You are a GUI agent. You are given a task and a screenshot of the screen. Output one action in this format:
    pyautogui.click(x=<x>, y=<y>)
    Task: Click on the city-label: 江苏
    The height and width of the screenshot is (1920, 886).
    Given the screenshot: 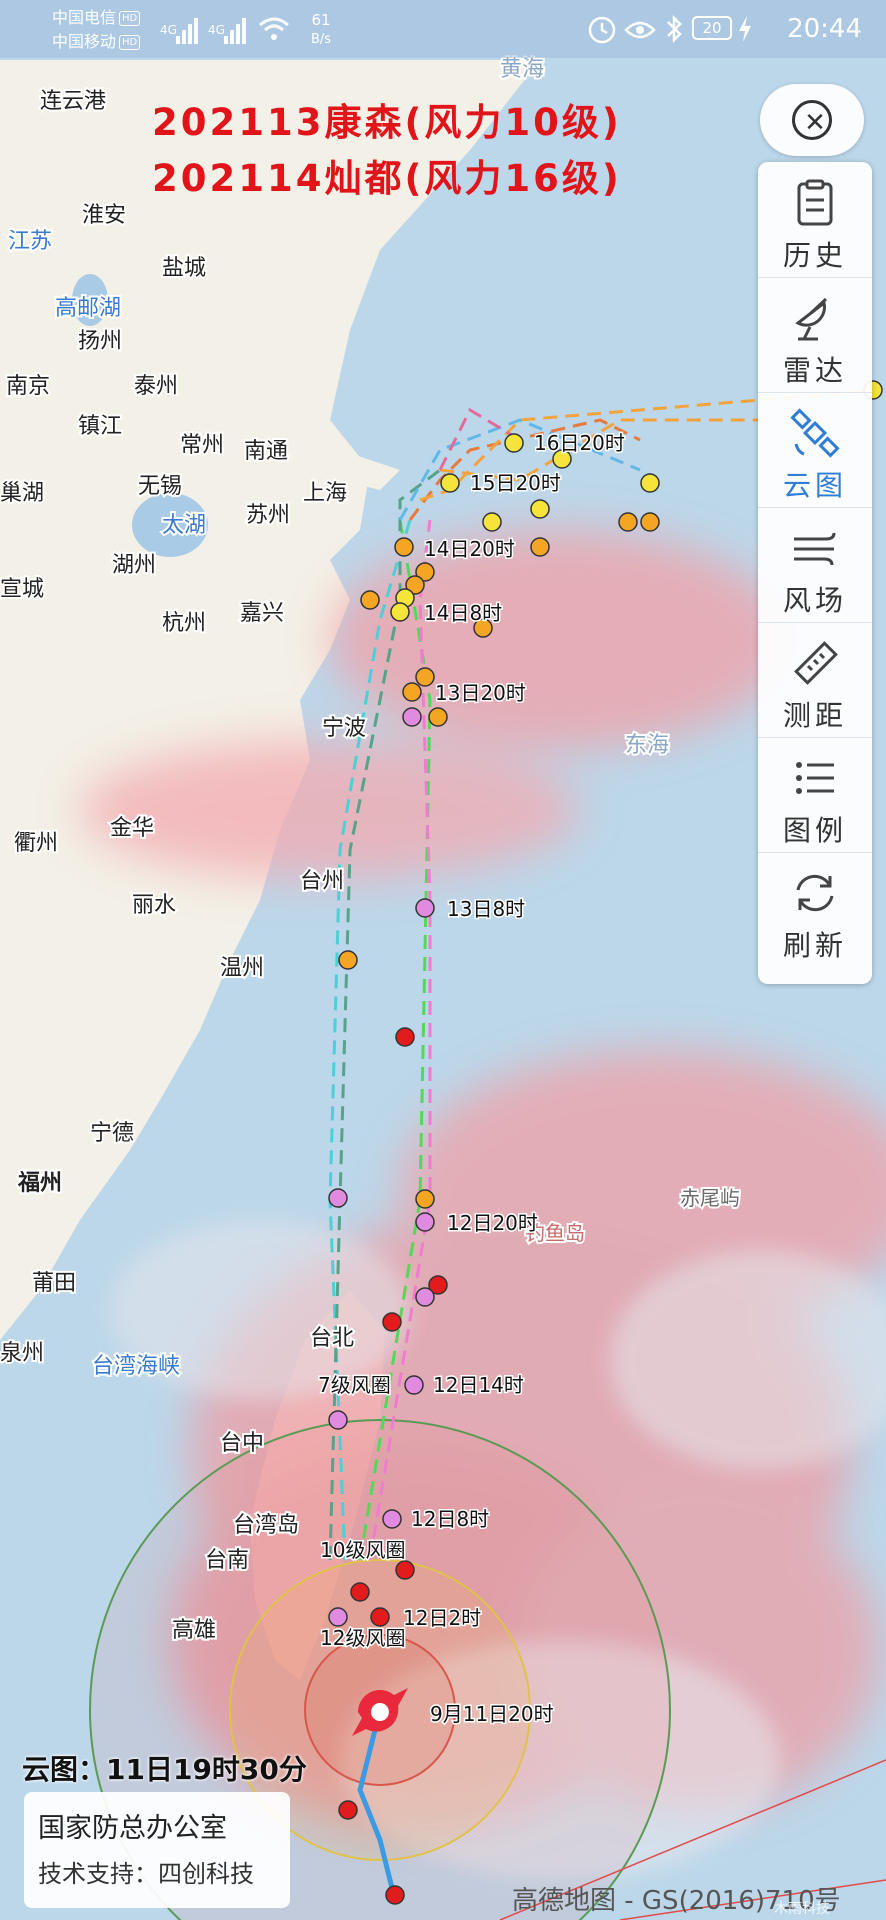 What is the action you would take?
    pyautogui.click(x=30, y=241)
    